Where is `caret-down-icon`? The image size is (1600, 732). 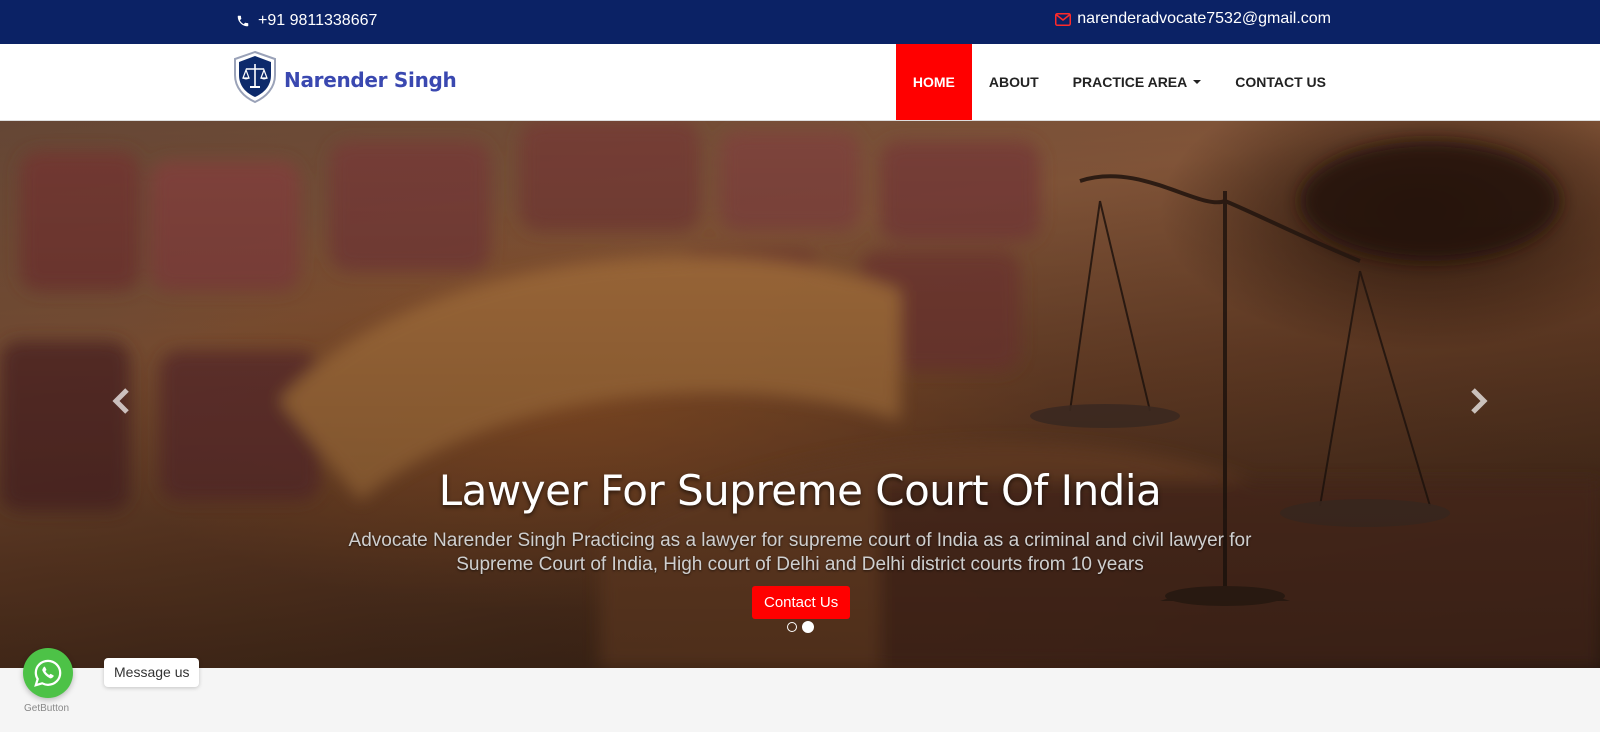
caret-down-icon is located at coordinates (1197, 82).